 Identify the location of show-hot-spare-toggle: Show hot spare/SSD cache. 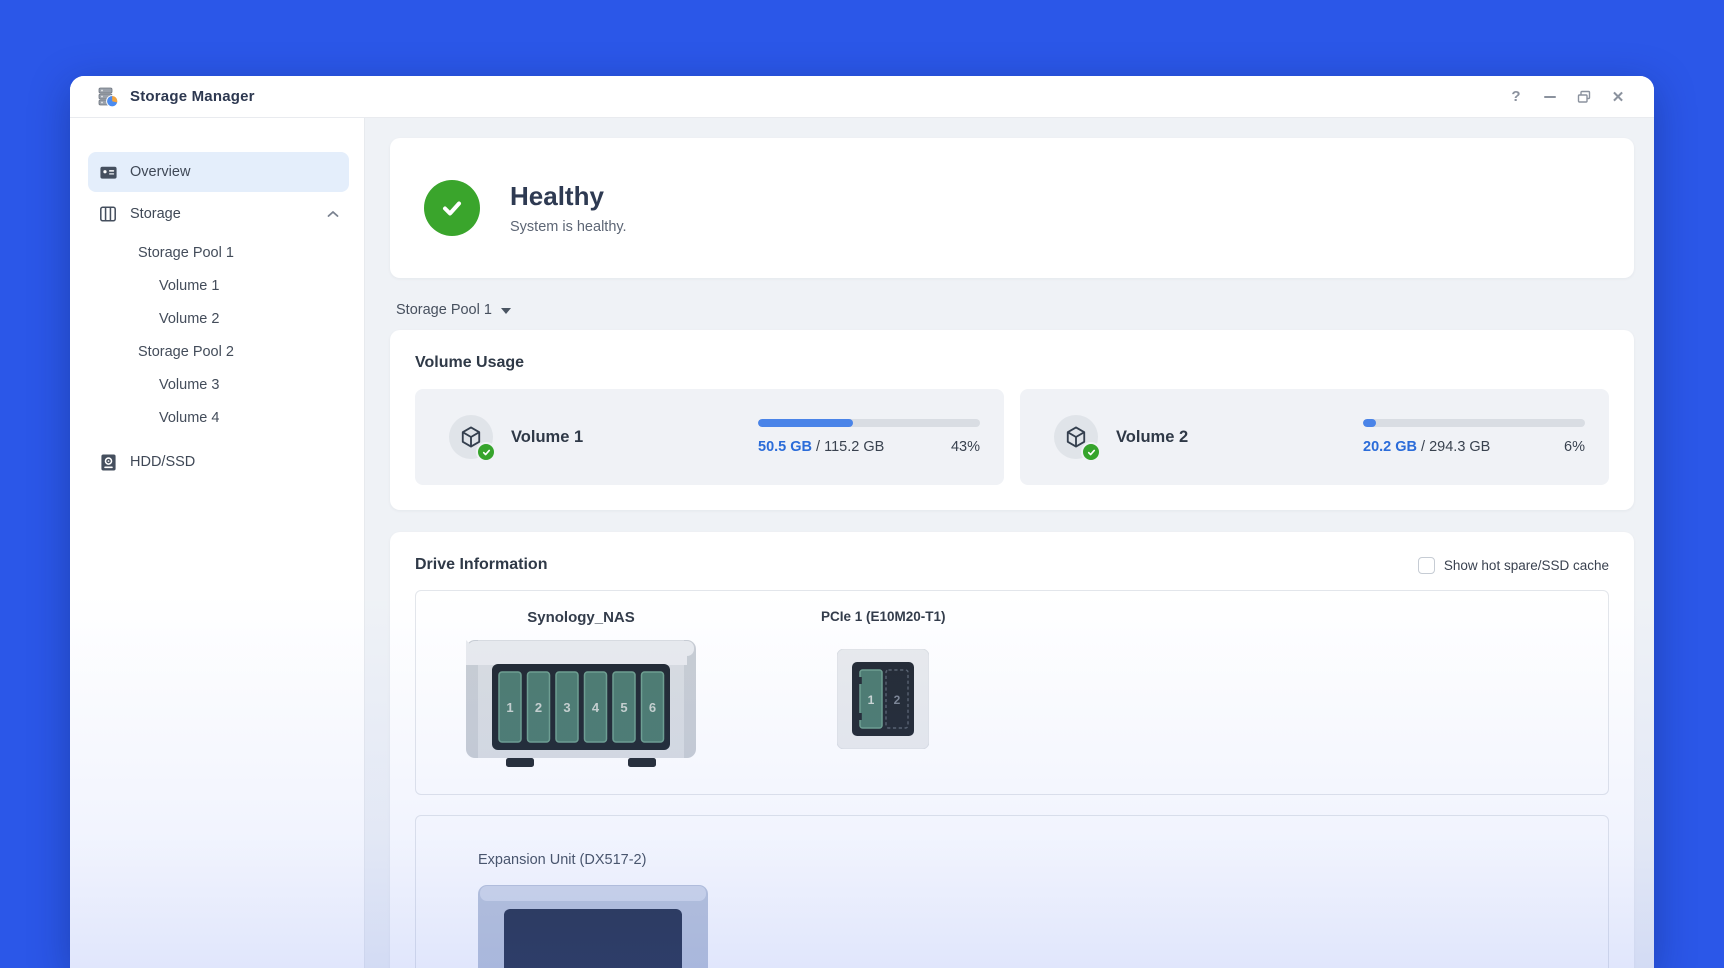
(1513, 565).